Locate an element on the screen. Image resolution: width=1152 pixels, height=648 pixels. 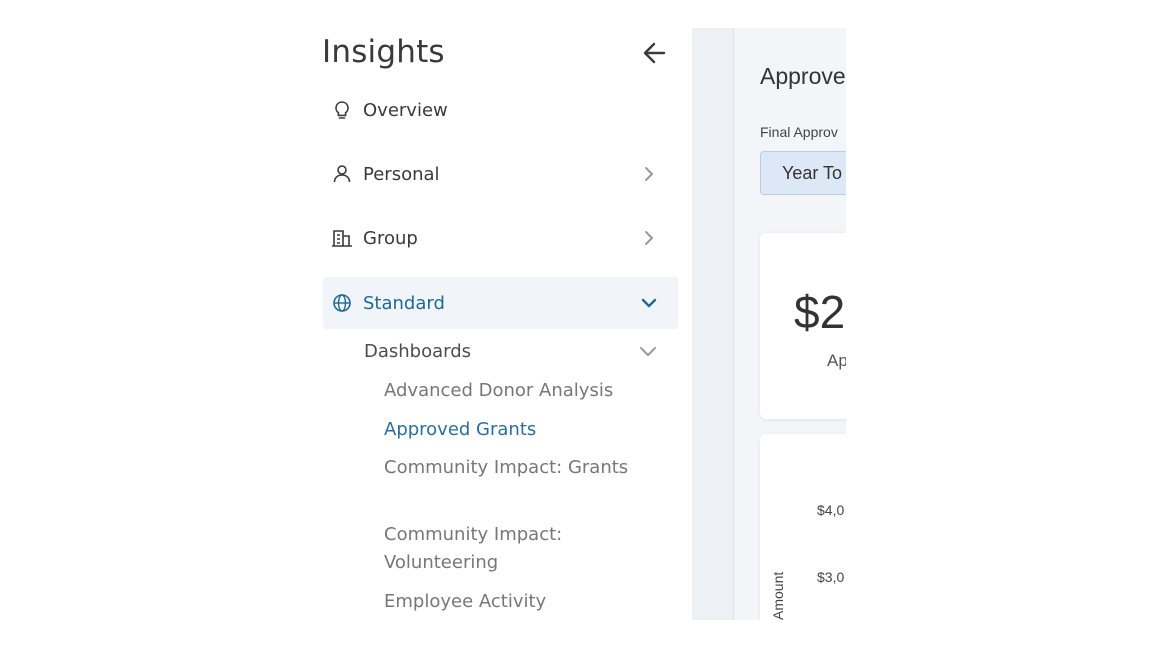
lightbulb-icon is located at coordinates (342, 110).